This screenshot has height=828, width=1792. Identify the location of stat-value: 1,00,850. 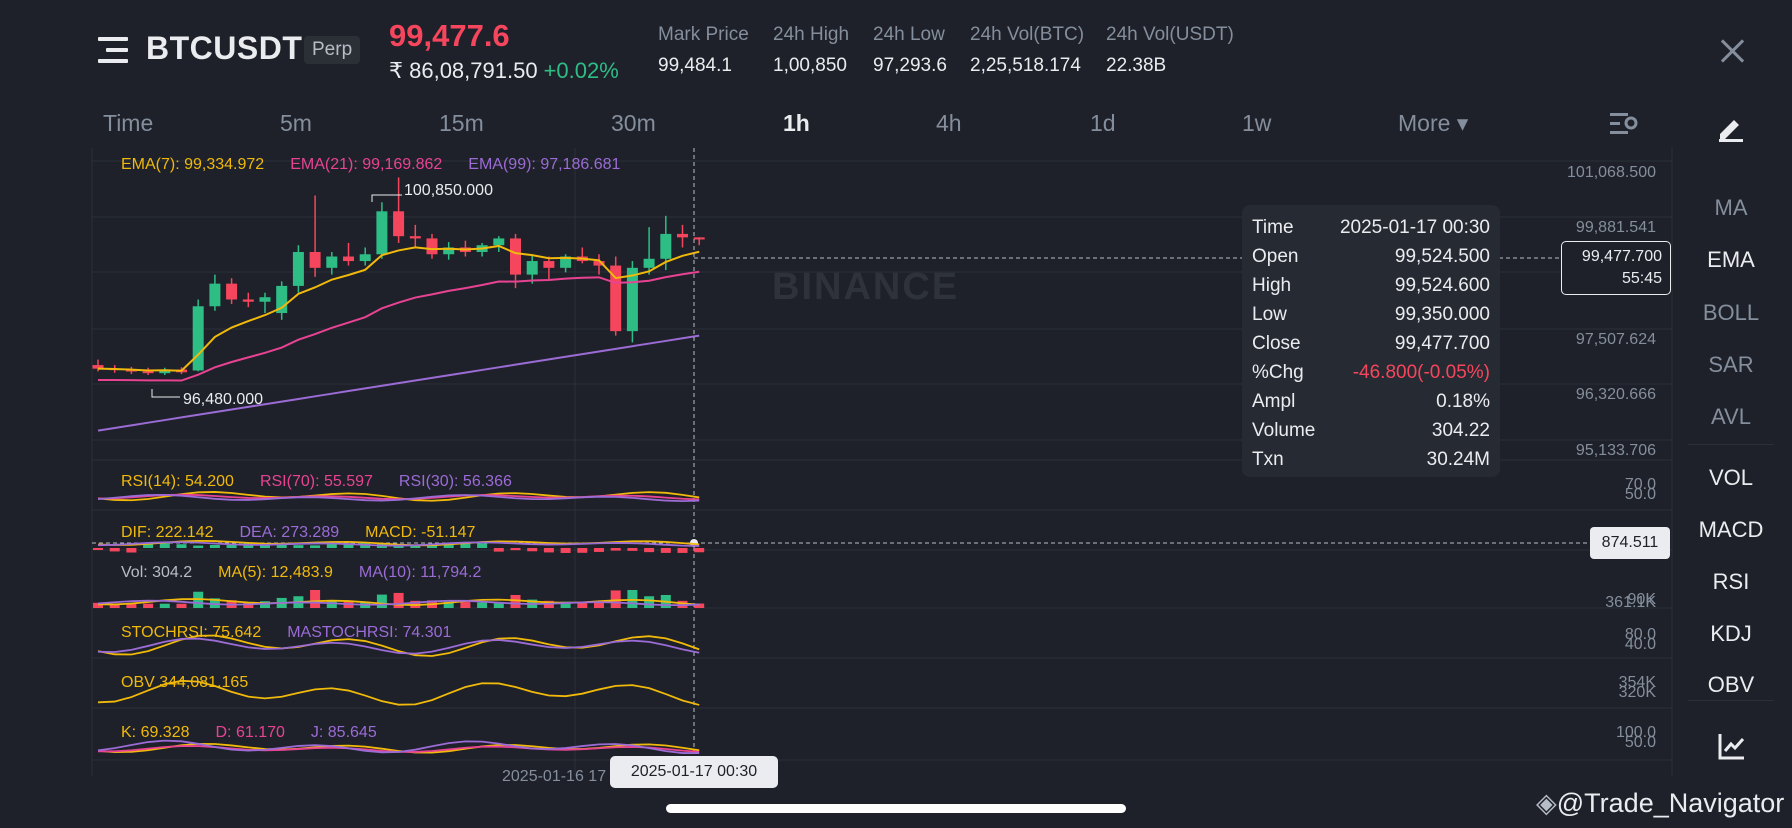
(810, 65).